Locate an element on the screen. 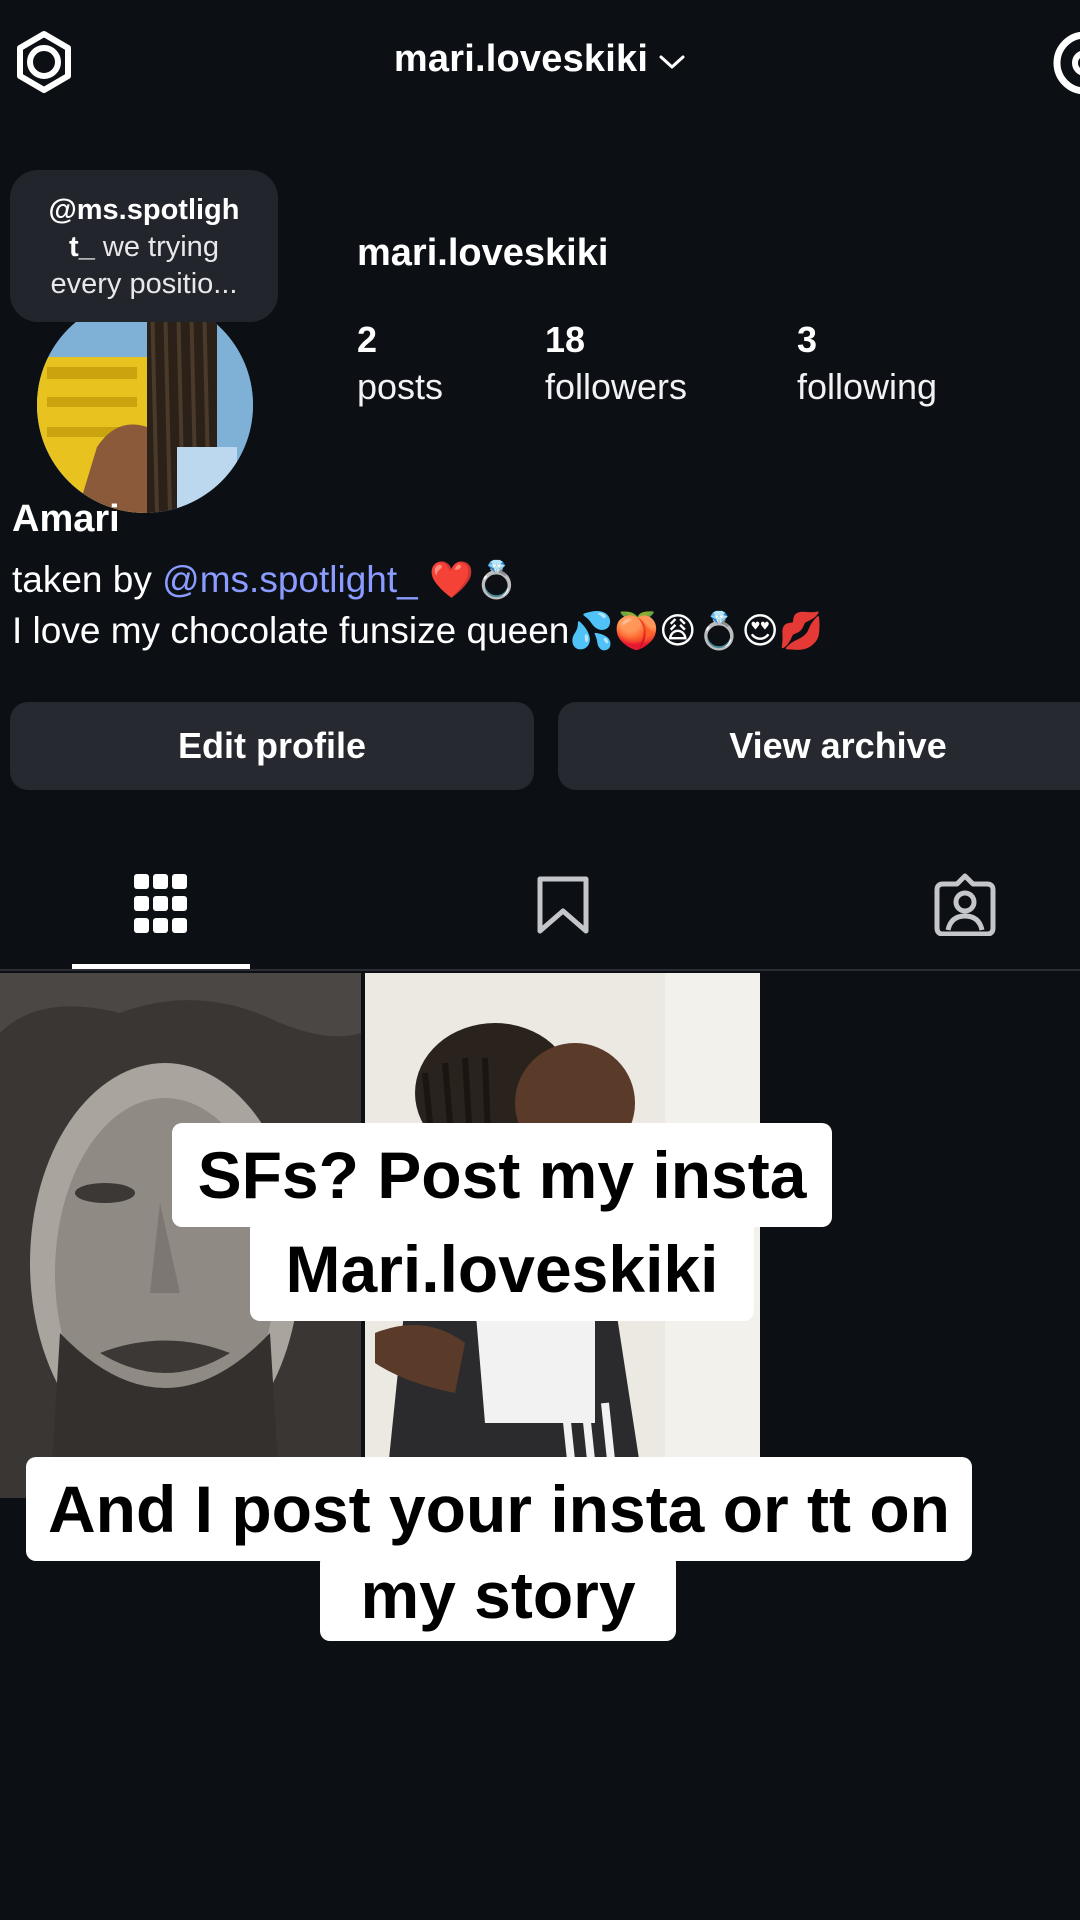 The height and width of the screenshot is (1920, 1080). stat-following-count: 3 is located at coordinates (807, 339).